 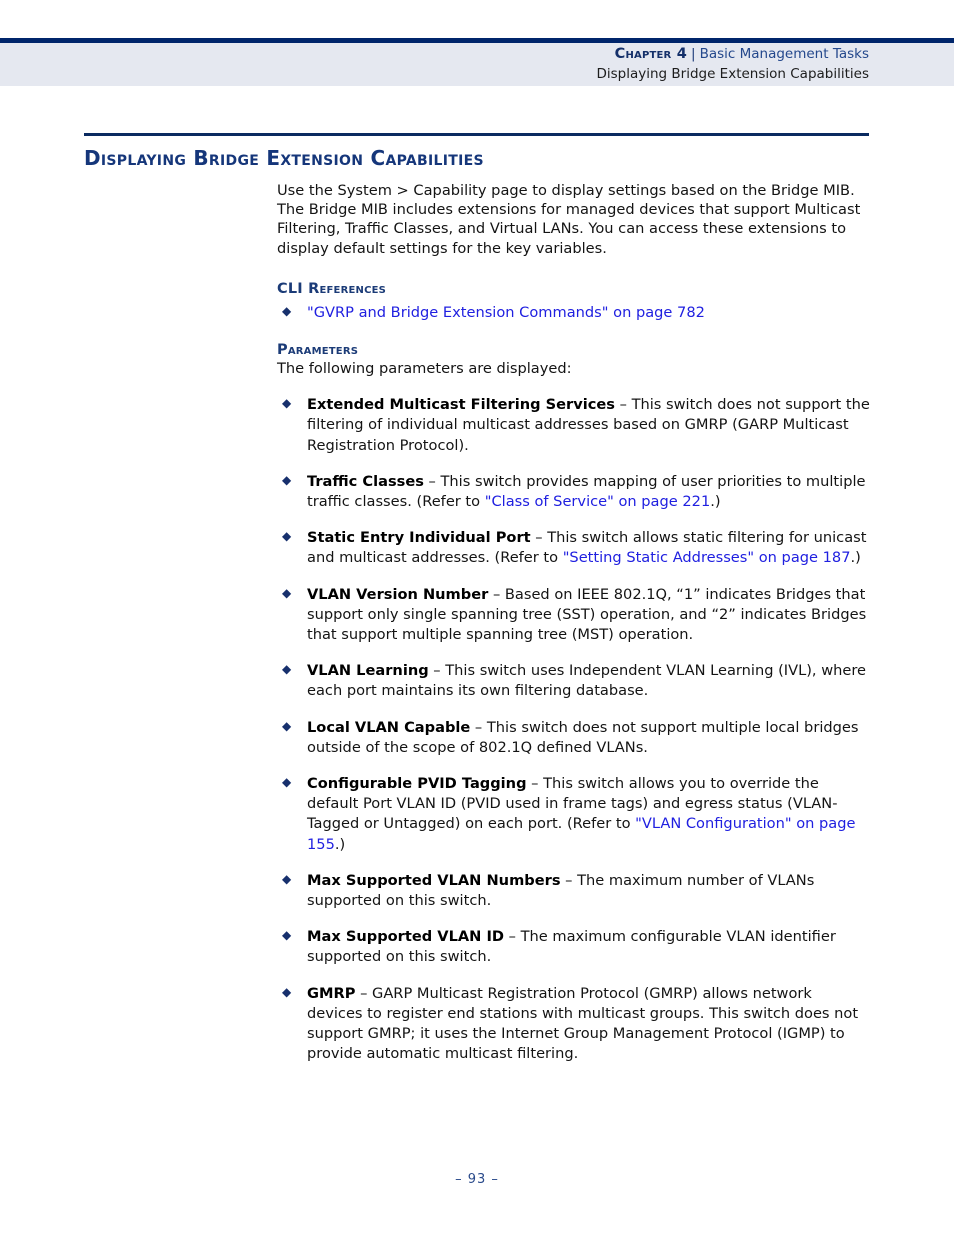 What do you see at coordinates (732, 74) in the screenshot?
I see `header-section-name: Displaying Bridge Extension Capabilities` at bounding box center [732, 74].